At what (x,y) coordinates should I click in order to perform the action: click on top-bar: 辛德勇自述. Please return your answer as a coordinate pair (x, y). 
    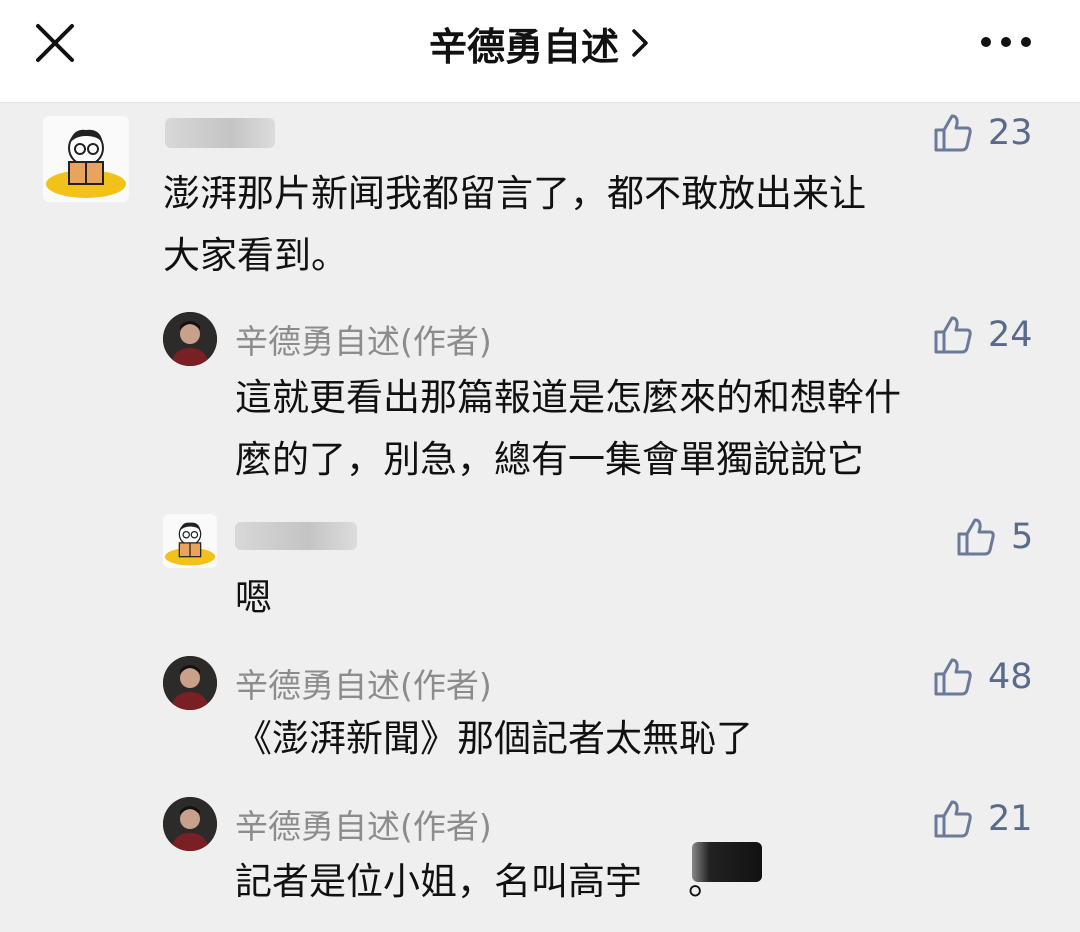
    Looking at the image, I should click on (540, 51).